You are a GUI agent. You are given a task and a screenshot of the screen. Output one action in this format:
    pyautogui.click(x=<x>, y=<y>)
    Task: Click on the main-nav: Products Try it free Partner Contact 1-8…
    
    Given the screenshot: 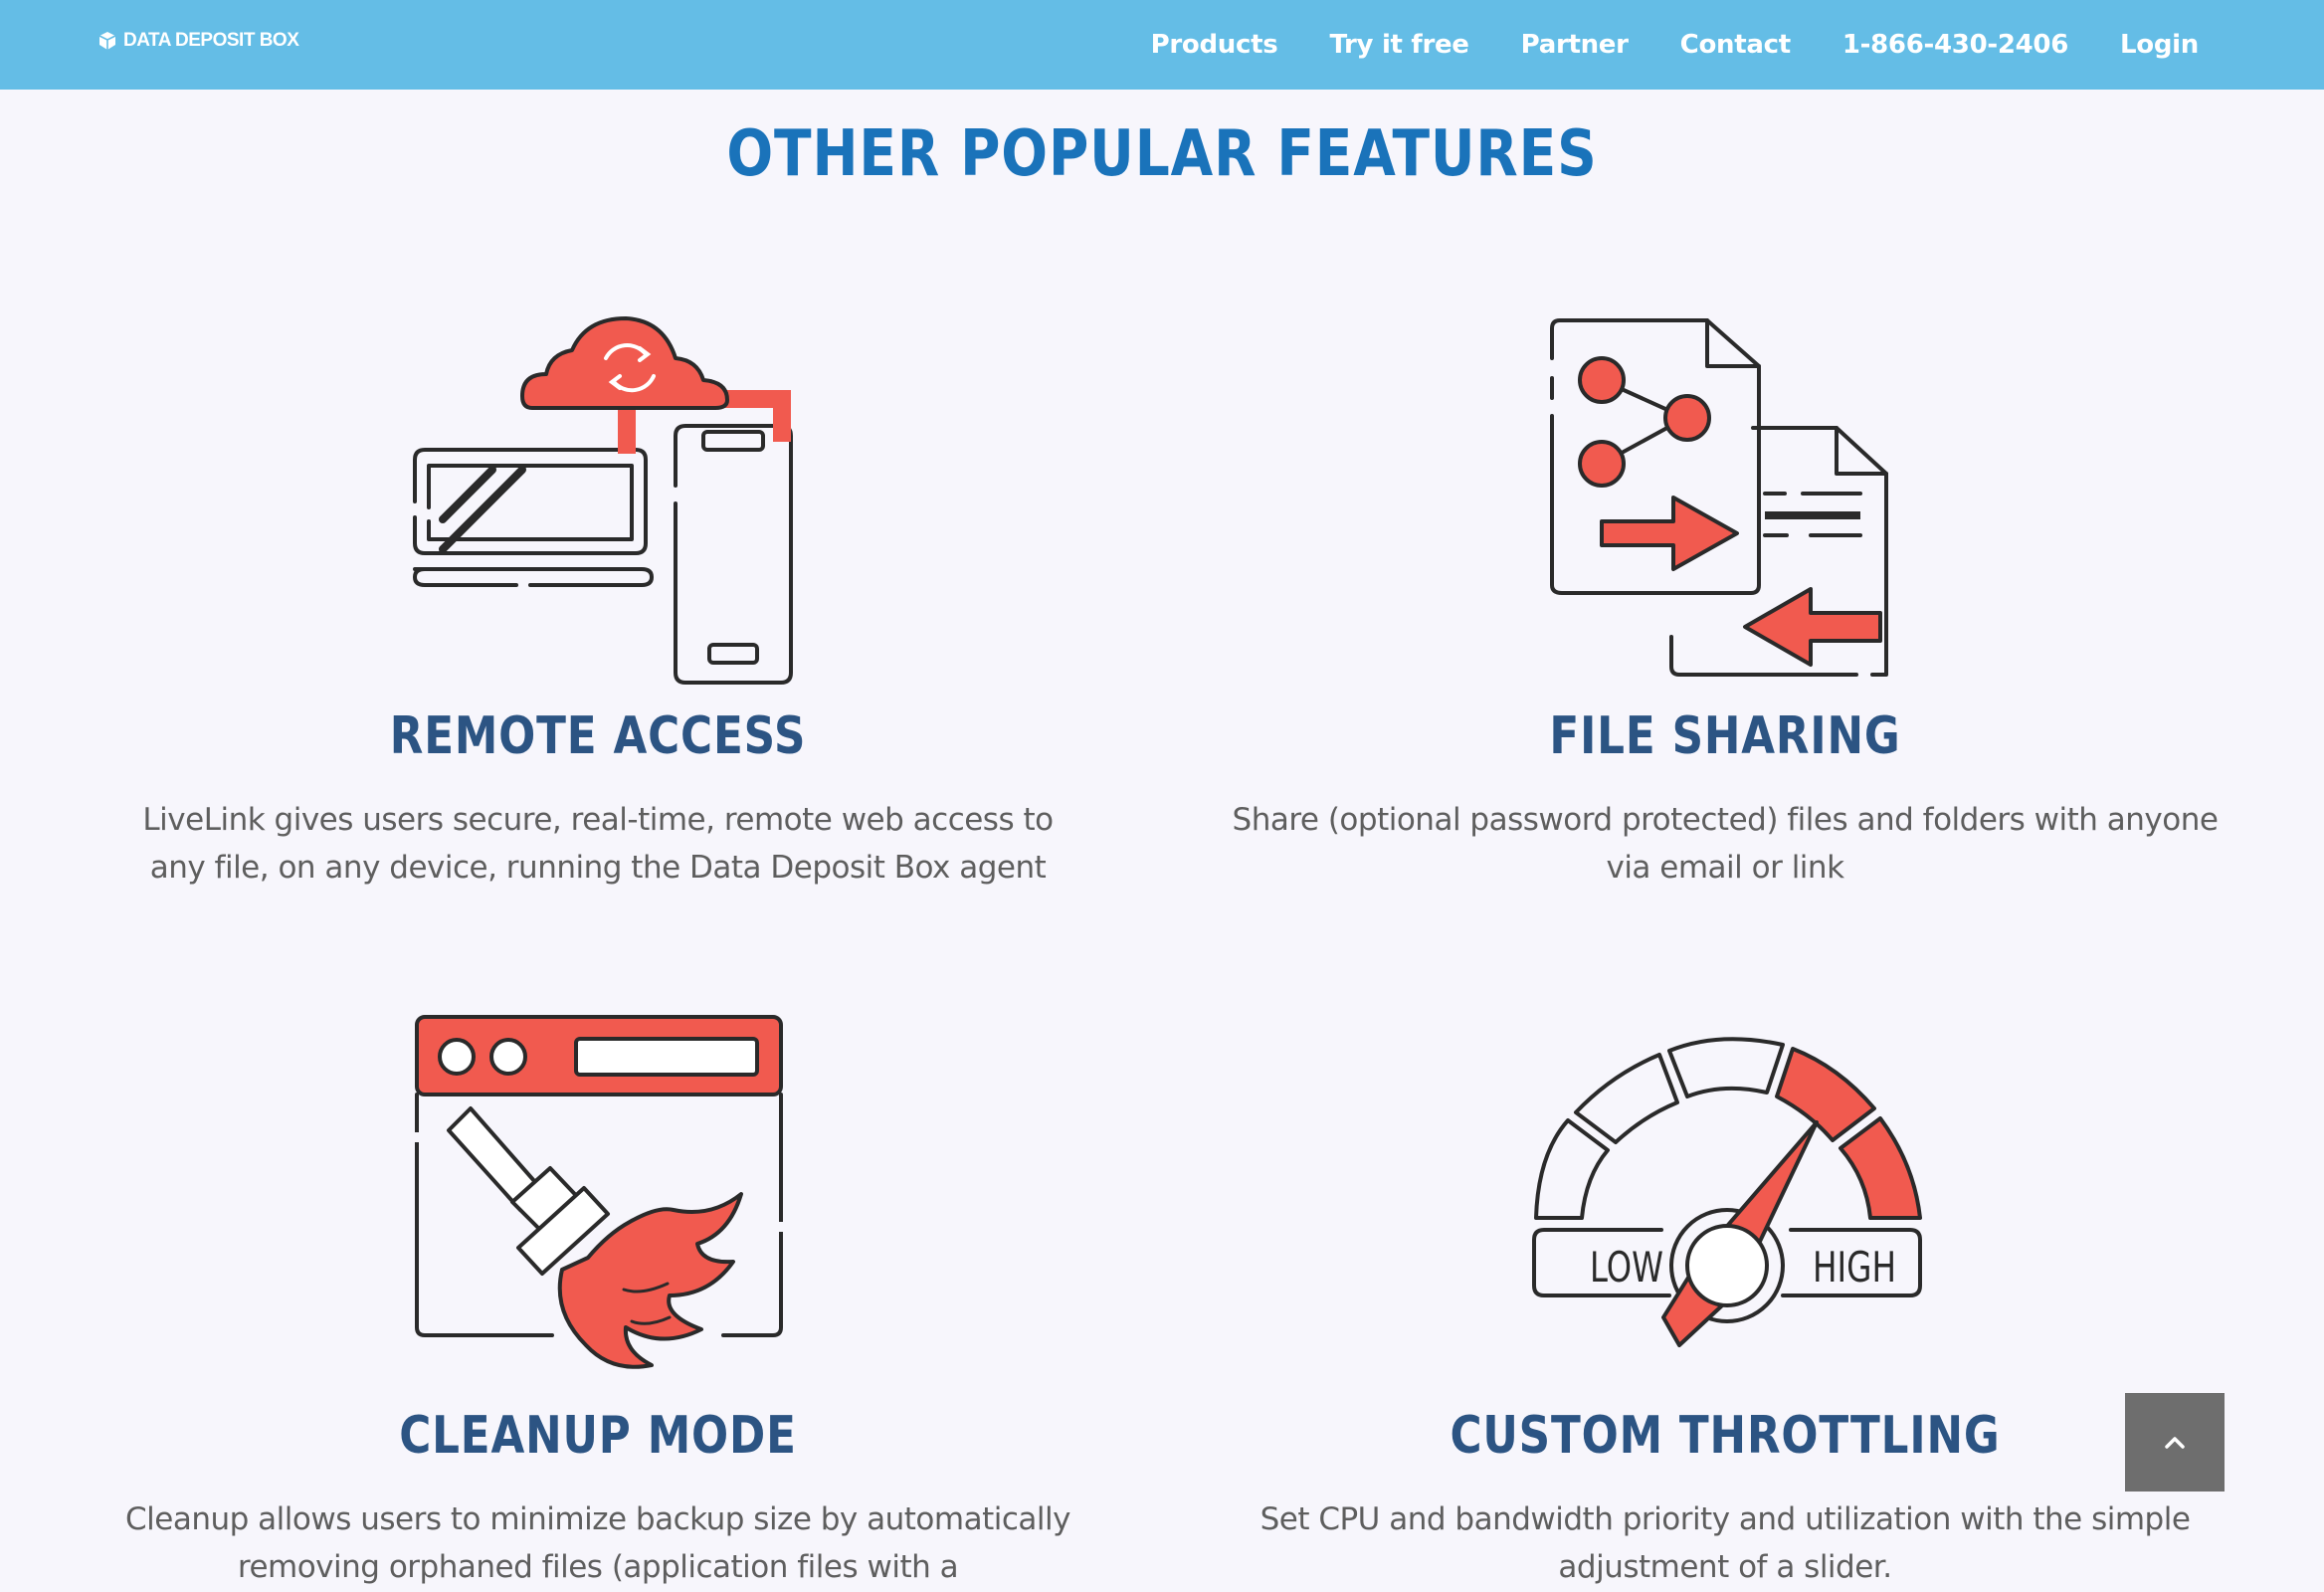 What is the action you would take?
    pyautogui.click(x=1650, y=45)
    